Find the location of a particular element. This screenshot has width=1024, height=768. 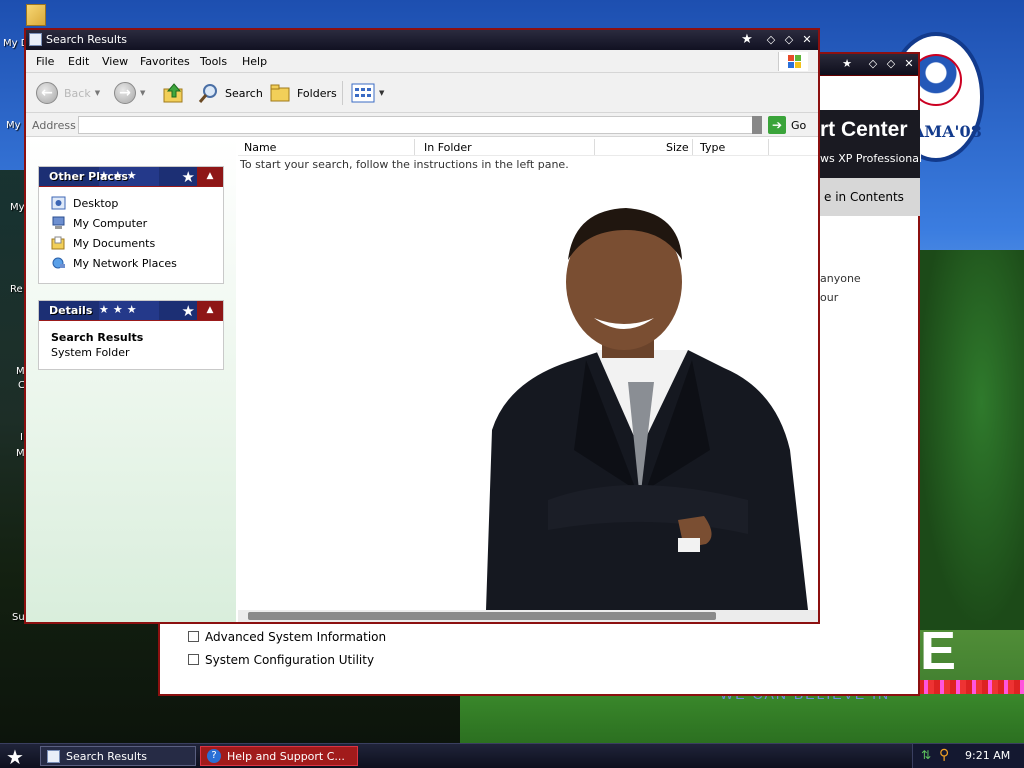

search-label: Search is located at coordinates (244, 93).